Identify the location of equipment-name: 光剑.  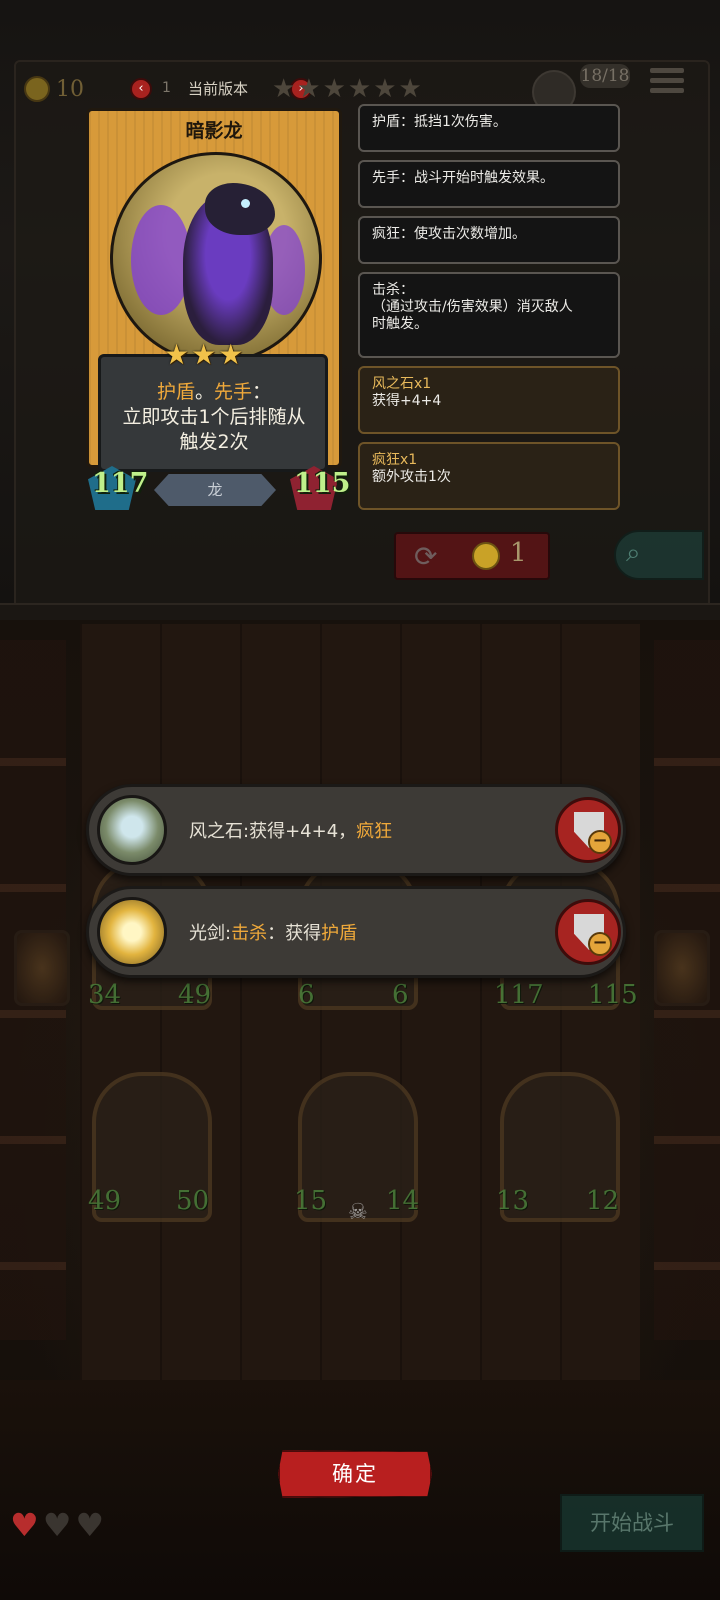
(207, 933).